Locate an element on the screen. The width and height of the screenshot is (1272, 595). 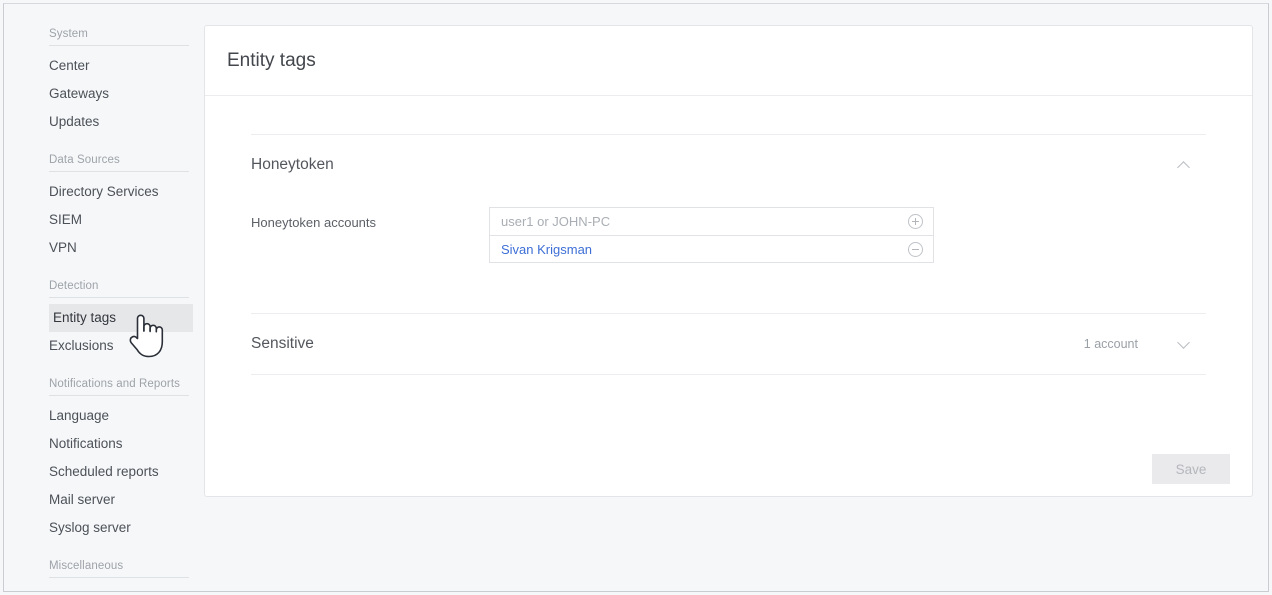
sidebar-item-notifications: Notifications is located at coordinates (102, 444).